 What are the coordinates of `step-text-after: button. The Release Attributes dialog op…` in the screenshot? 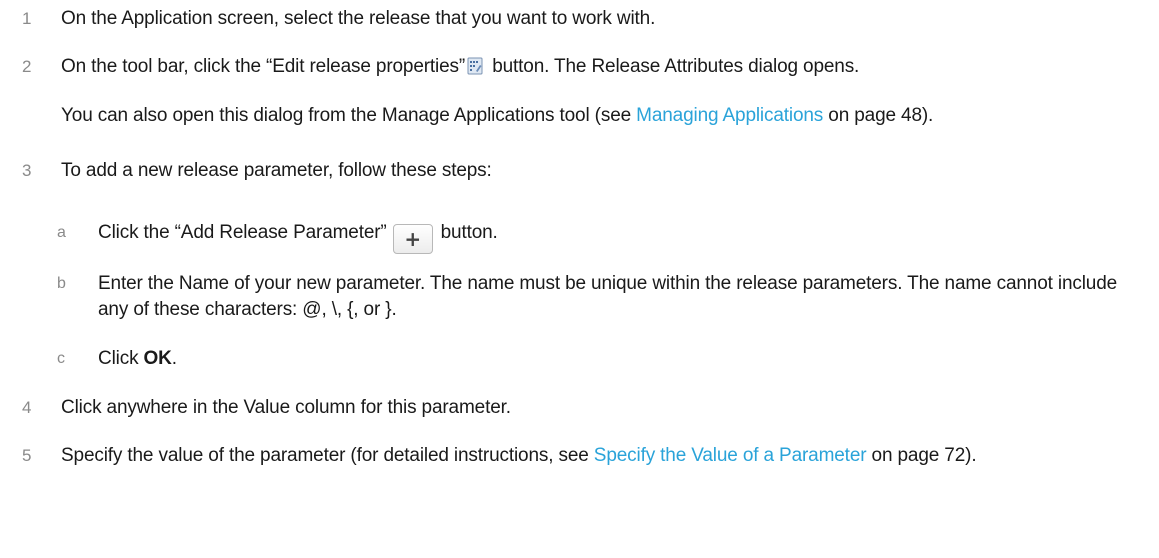 It's located at (673, 66).